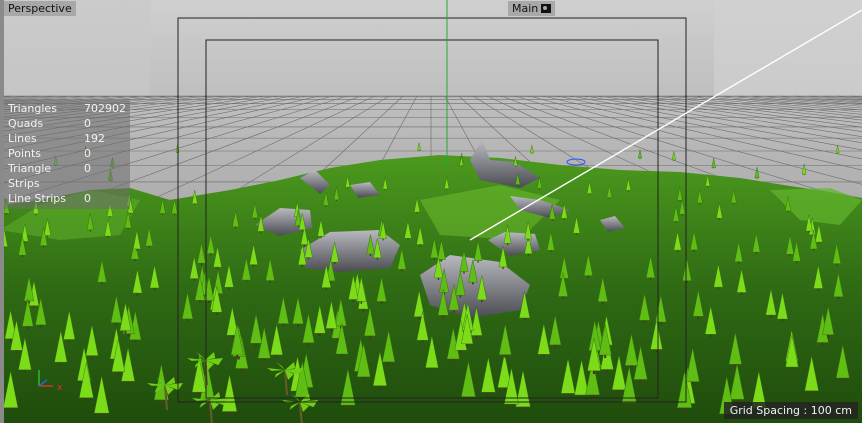 This screenshot has height=423, width=862. Describe the element at coordinates (546, 8) in the screenshot. I see `camera-icon` at that location.